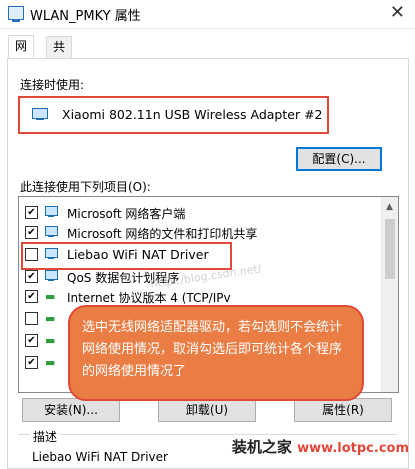 This screenshot has height=469, width=415. I want to click on tab-network: 网络, so click(21, 54).